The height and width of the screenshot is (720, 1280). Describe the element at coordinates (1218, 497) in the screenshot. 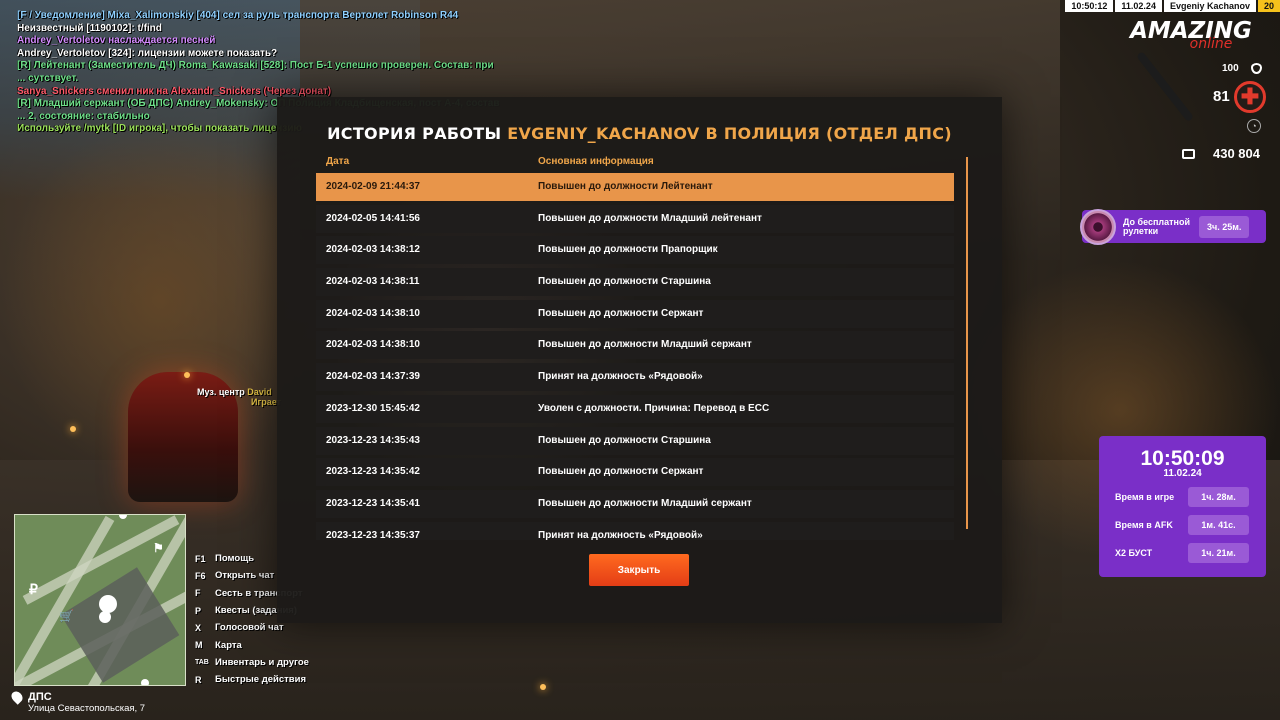

I see `time-panel-value: 1ч. 28м.` at that location.